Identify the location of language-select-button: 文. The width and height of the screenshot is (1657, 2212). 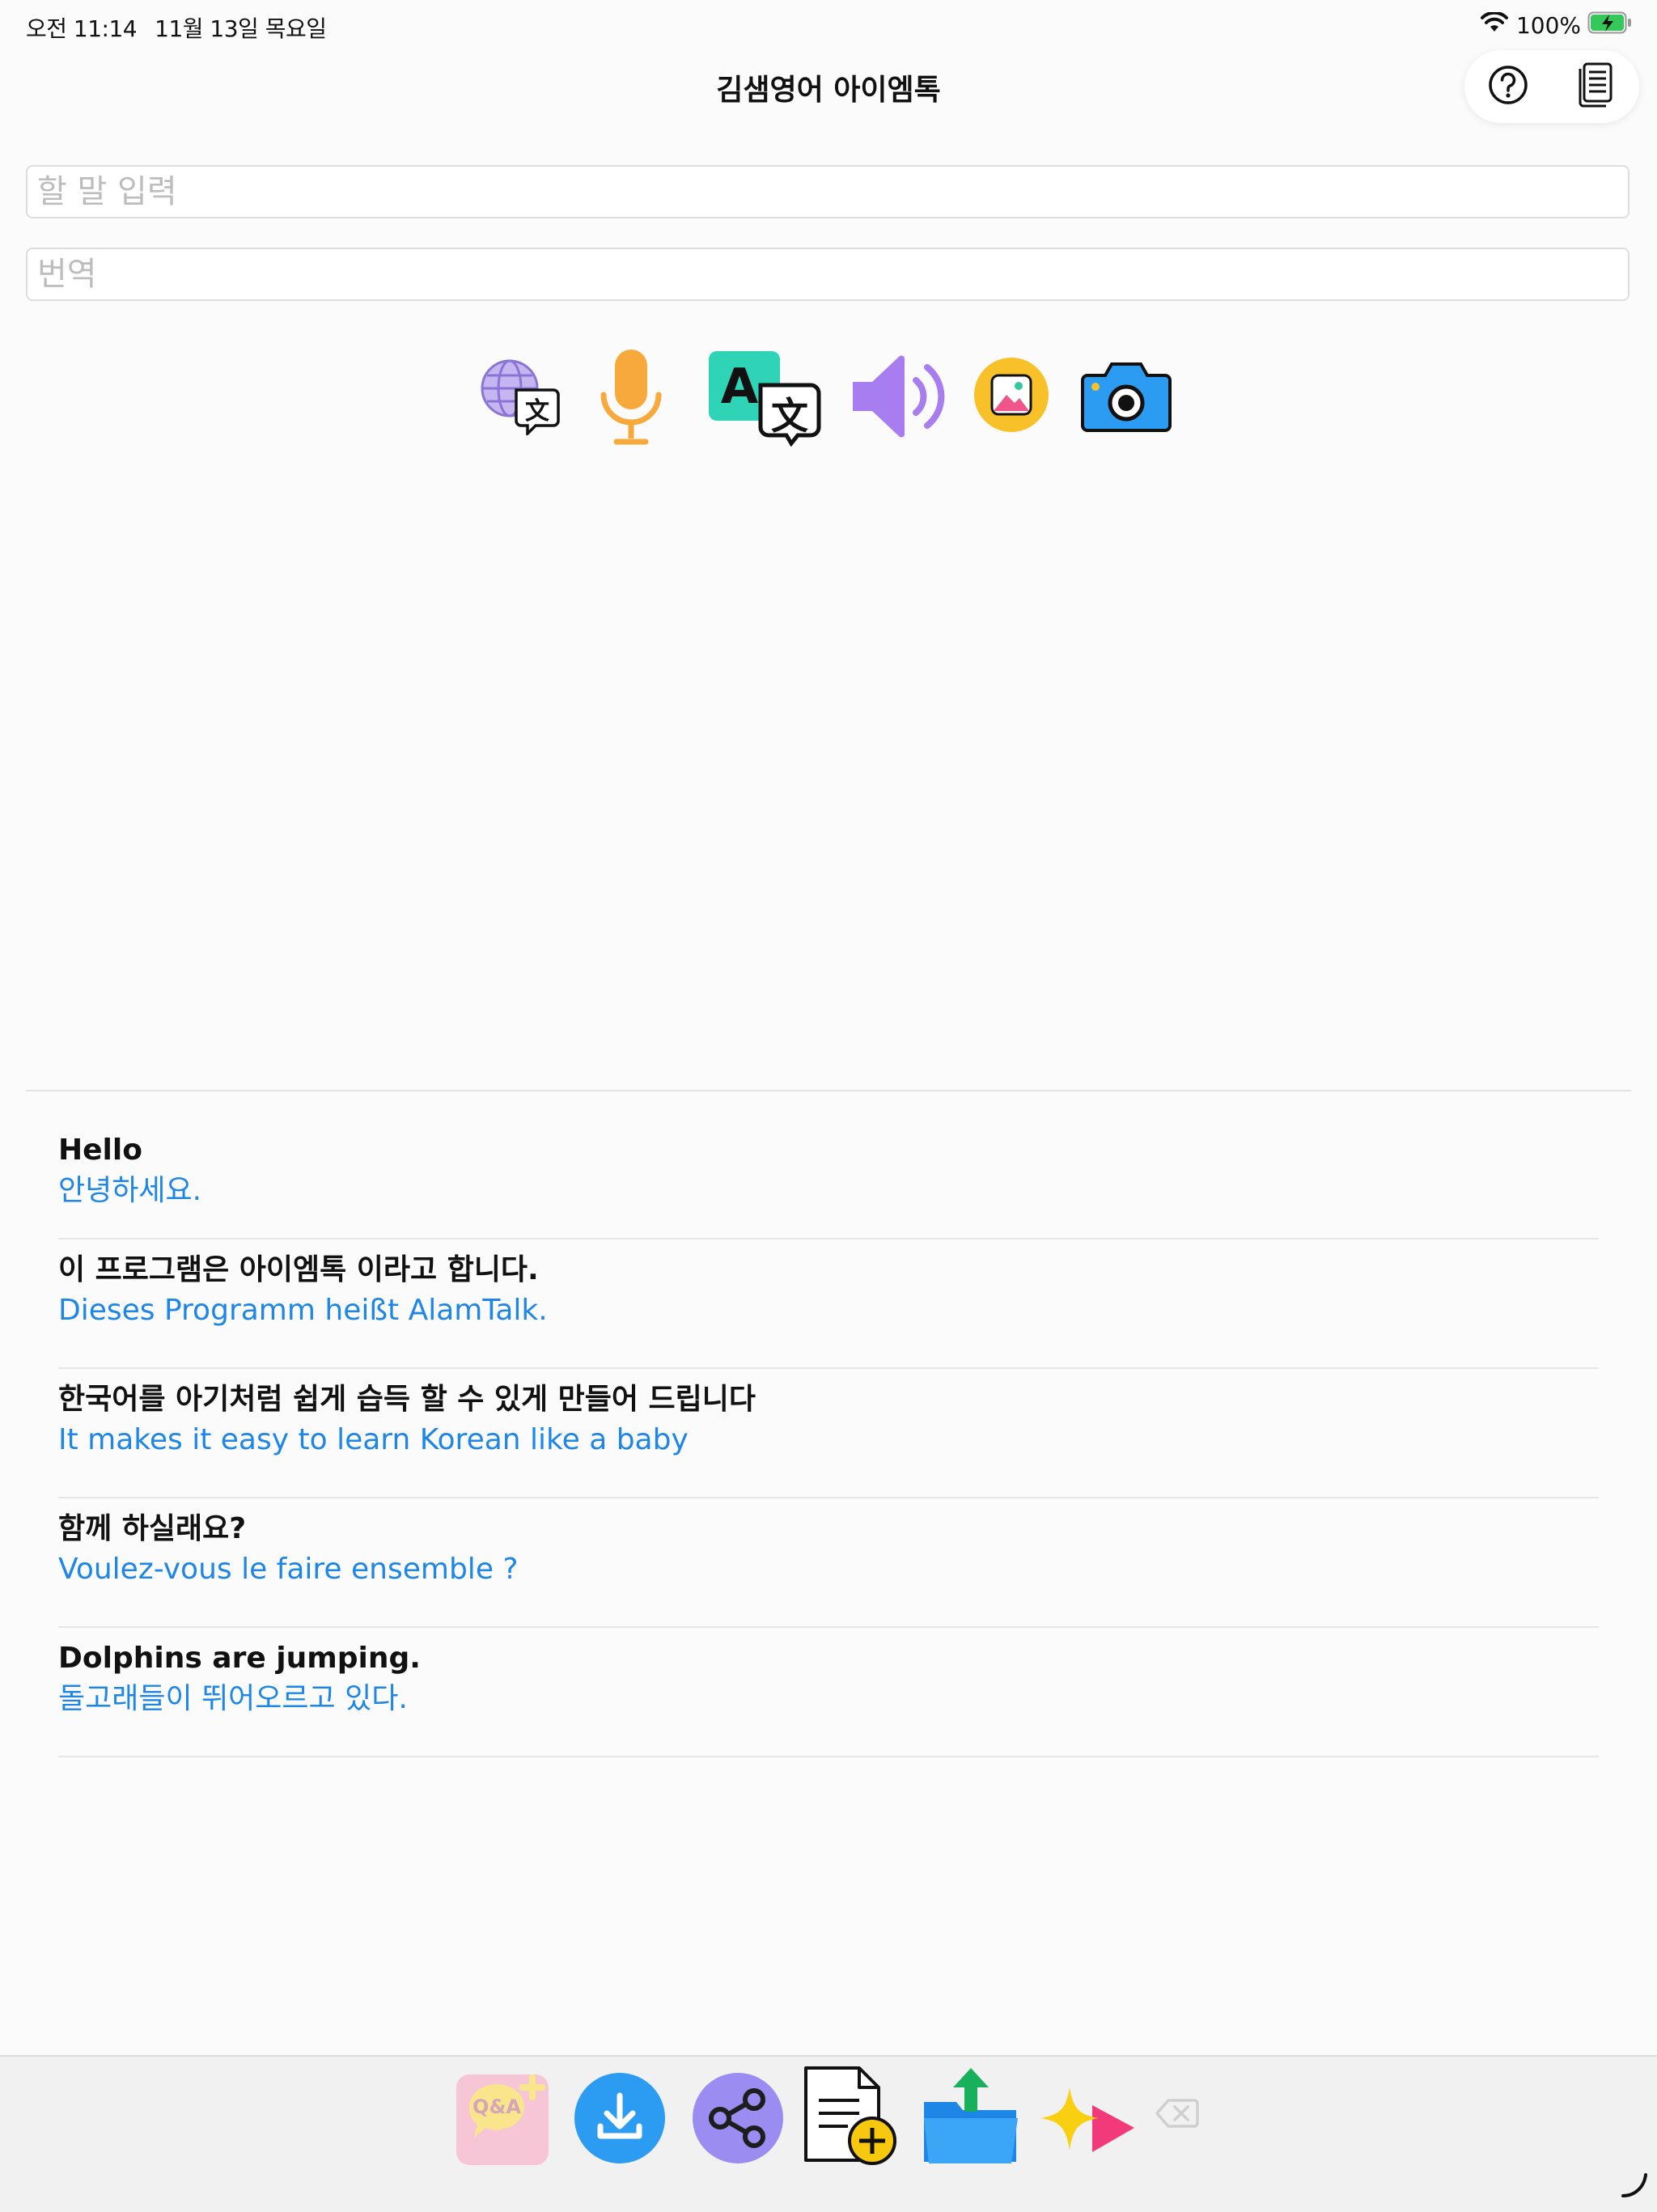
(519, 398).